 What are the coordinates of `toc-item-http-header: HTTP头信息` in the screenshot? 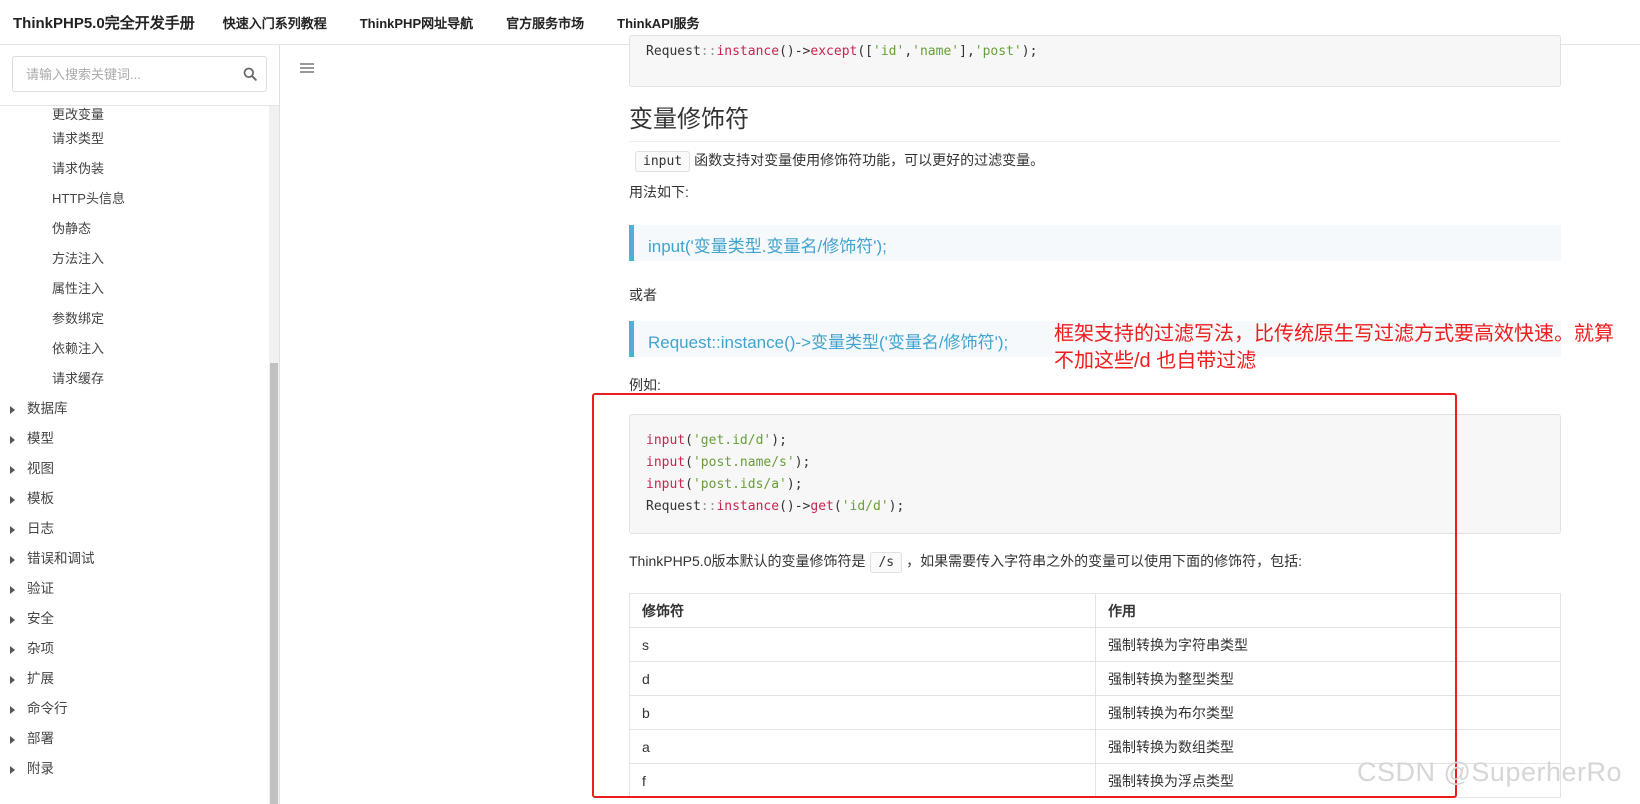 It's located at (134, 199).